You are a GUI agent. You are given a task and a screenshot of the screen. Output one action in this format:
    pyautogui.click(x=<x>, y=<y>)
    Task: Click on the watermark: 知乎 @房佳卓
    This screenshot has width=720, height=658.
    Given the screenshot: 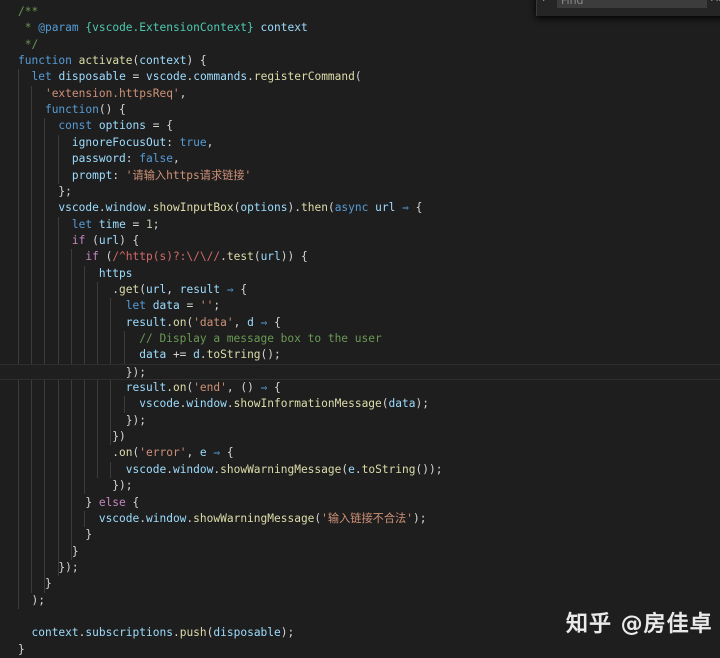 What is the action you would take?
    pyautogui.click(x=639, y=624)
    